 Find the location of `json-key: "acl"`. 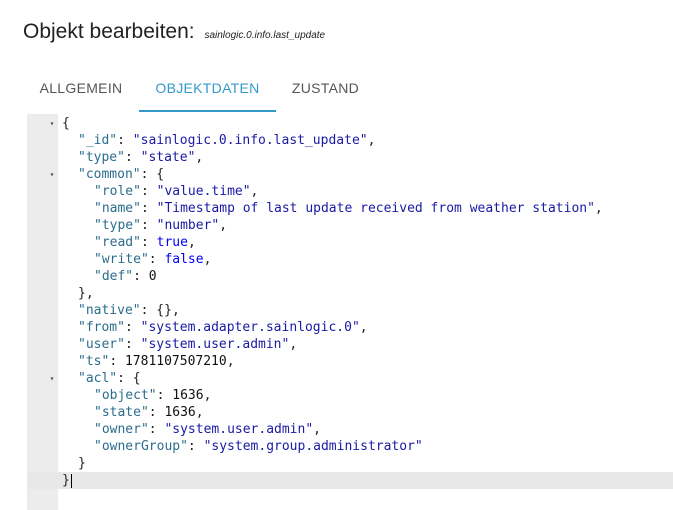

json-key: "acl" is located at coordinates (98, 378).